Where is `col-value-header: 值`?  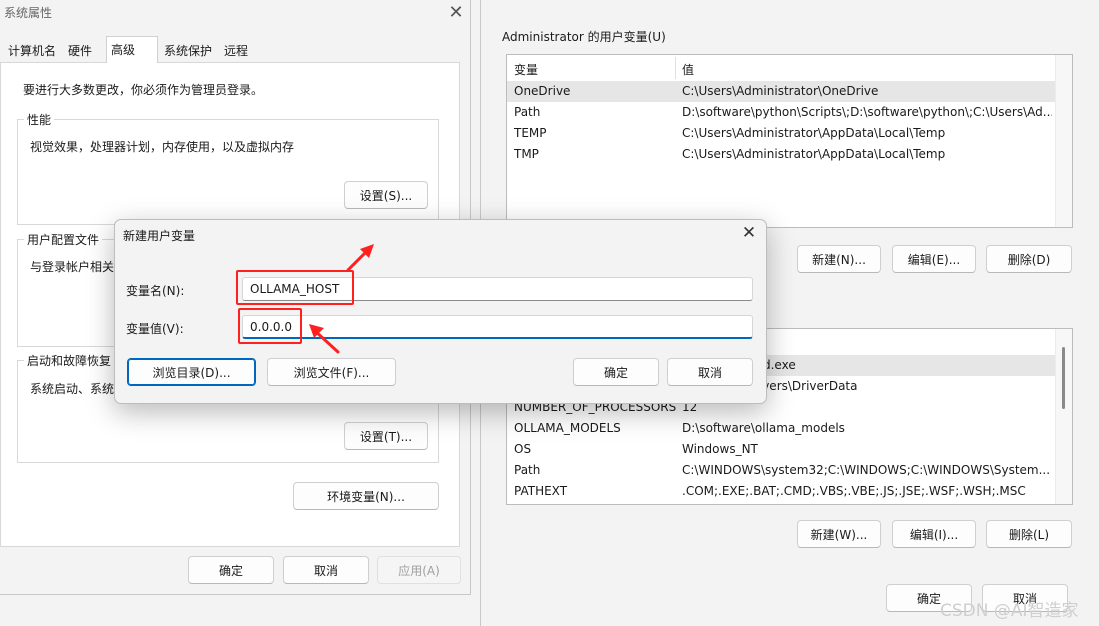 col-value-header: 值 is located at coordinates (688, 69).